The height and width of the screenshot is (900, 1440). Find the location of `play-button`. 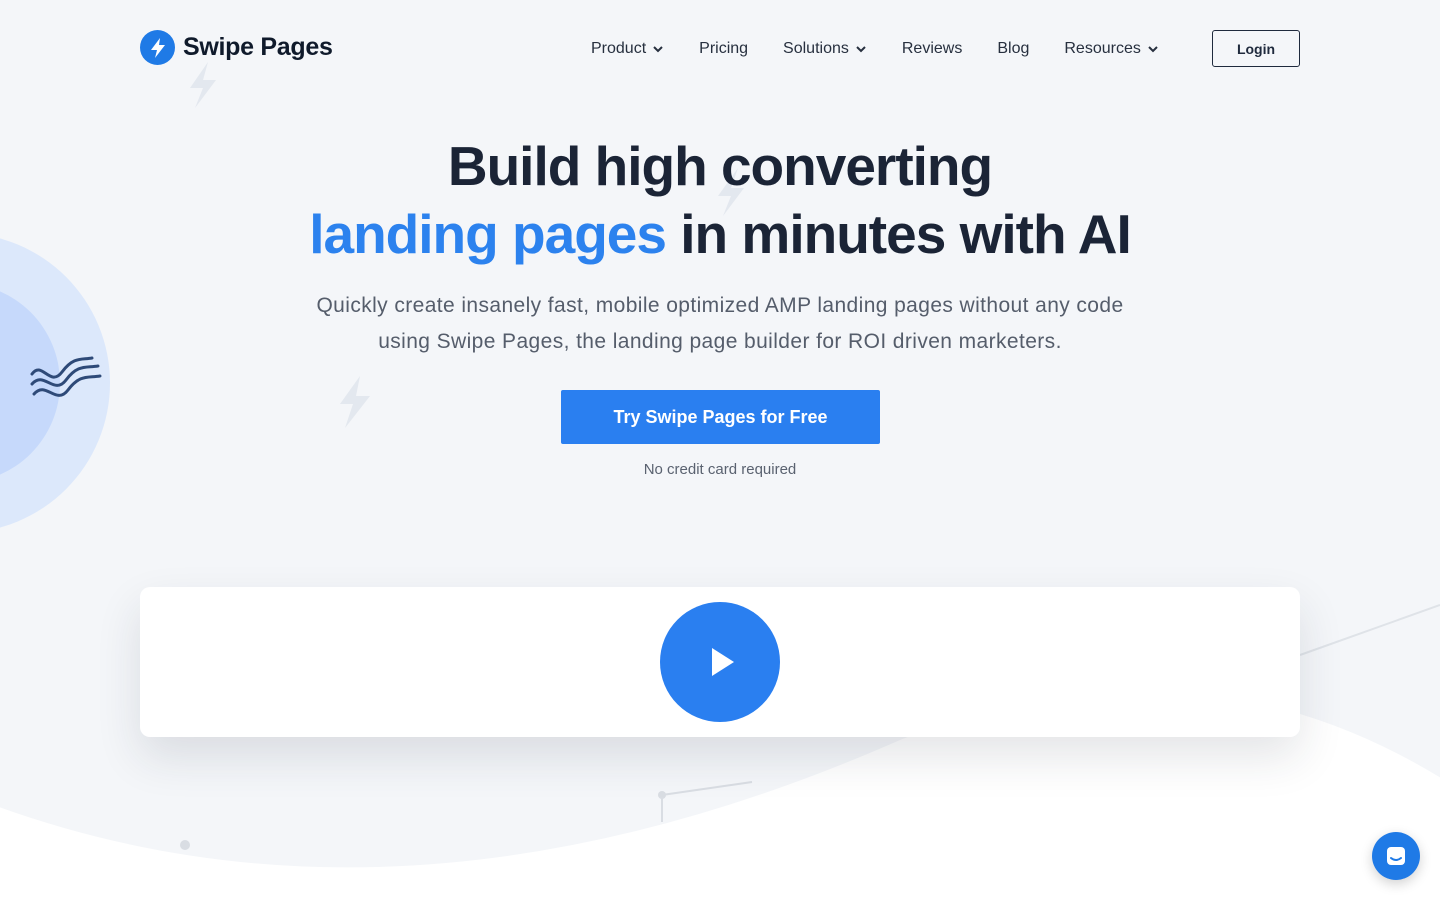

play-button is located at coordinates (720, 662).